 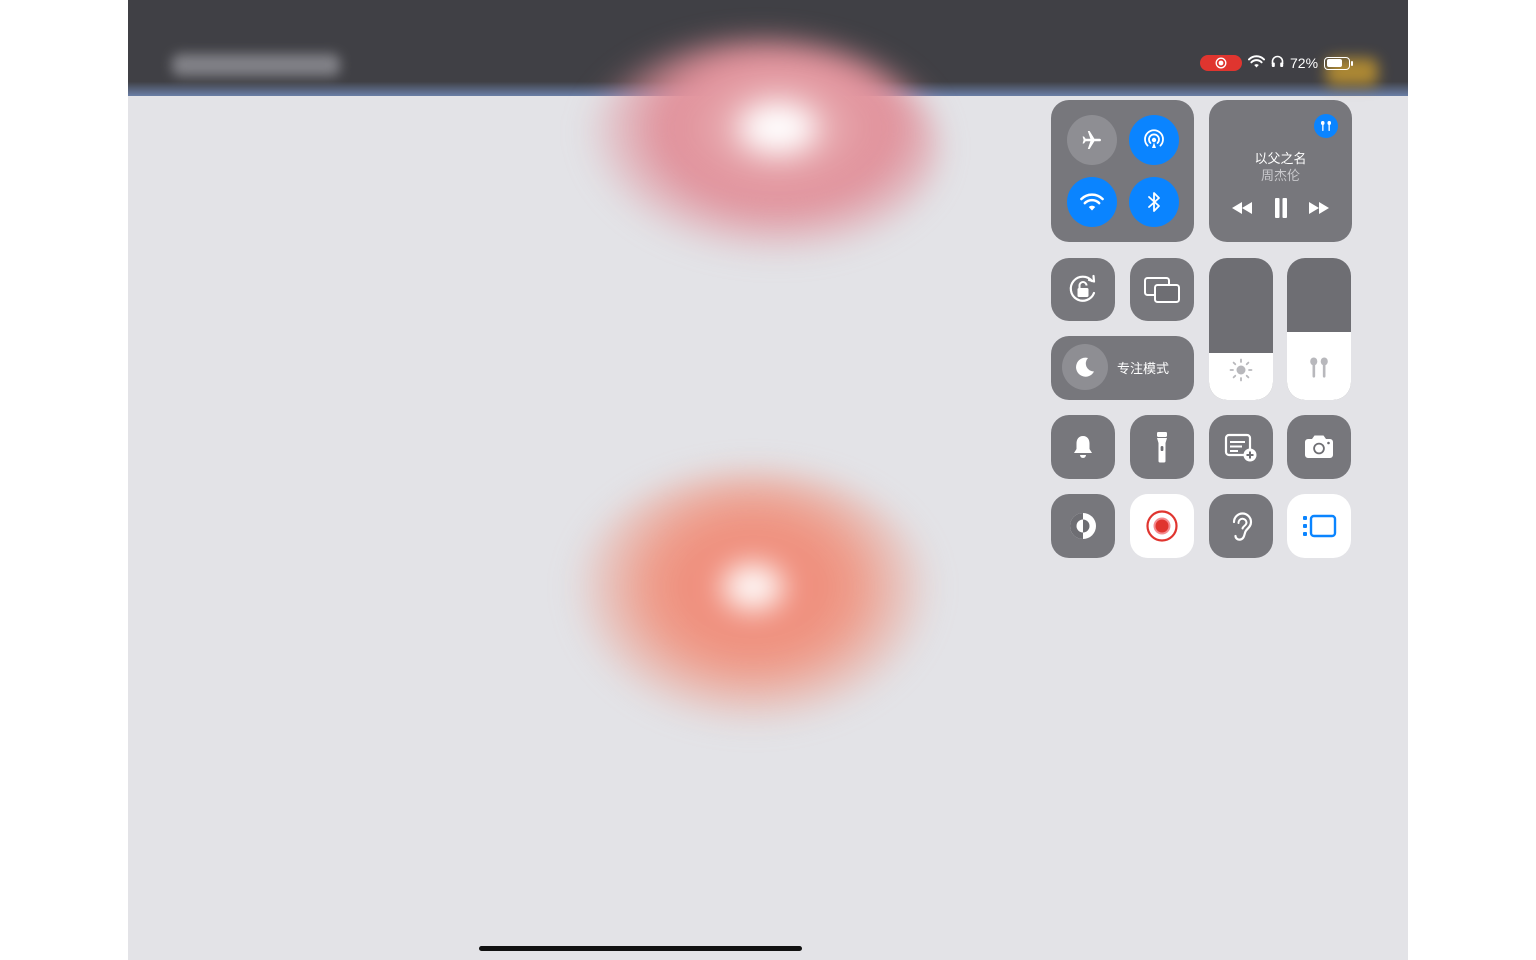 I want to click on brightness-slider, so click(x=1241, y=329).